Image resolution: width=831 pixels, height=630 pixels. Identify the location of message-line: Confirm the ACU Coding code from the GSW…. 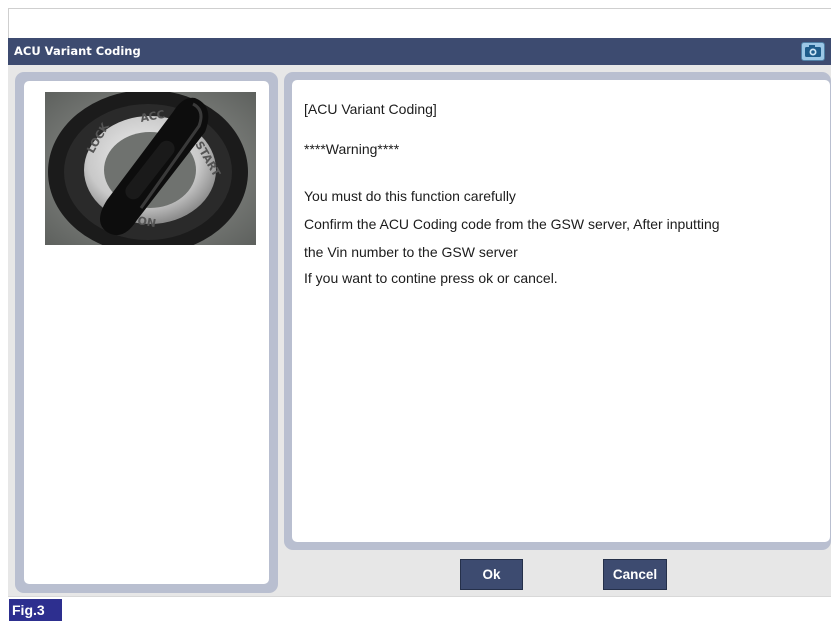
(512, 224).